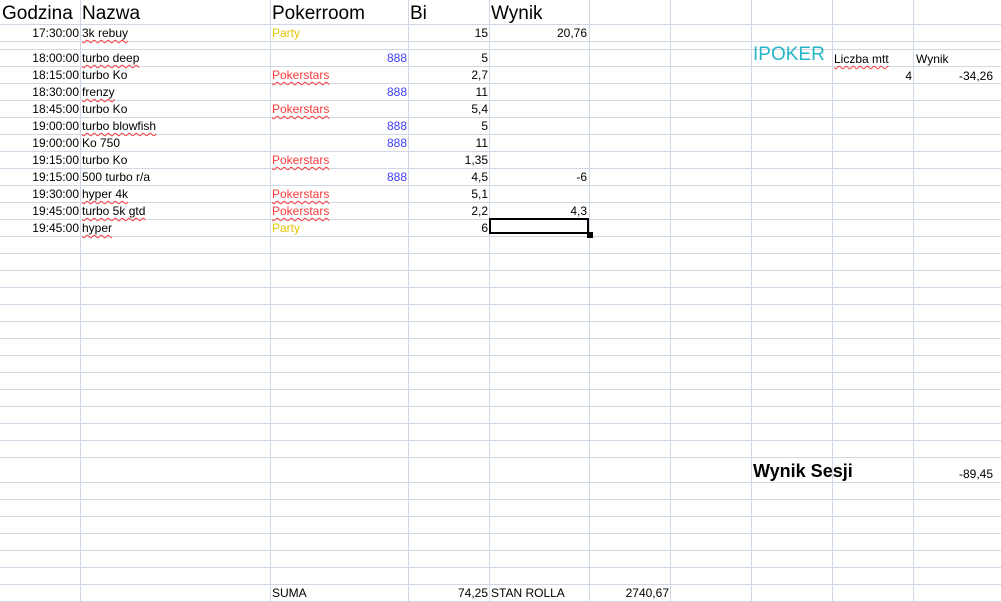 This screenshot has width=1001, height=602. Describe the element at coordinates (97, 228) in the screenshot. I see `row-name: hyper` at that location.